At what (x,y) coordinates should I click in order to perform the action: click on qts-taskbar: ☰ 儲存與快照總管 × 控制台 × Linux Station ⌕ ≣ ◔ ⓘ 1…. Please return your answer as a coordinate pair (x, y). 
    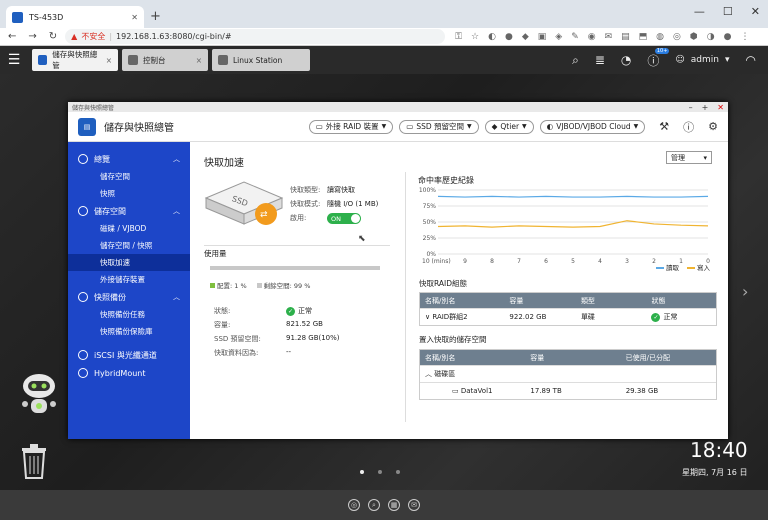
    Looking at the image, I should click on (384, 60).